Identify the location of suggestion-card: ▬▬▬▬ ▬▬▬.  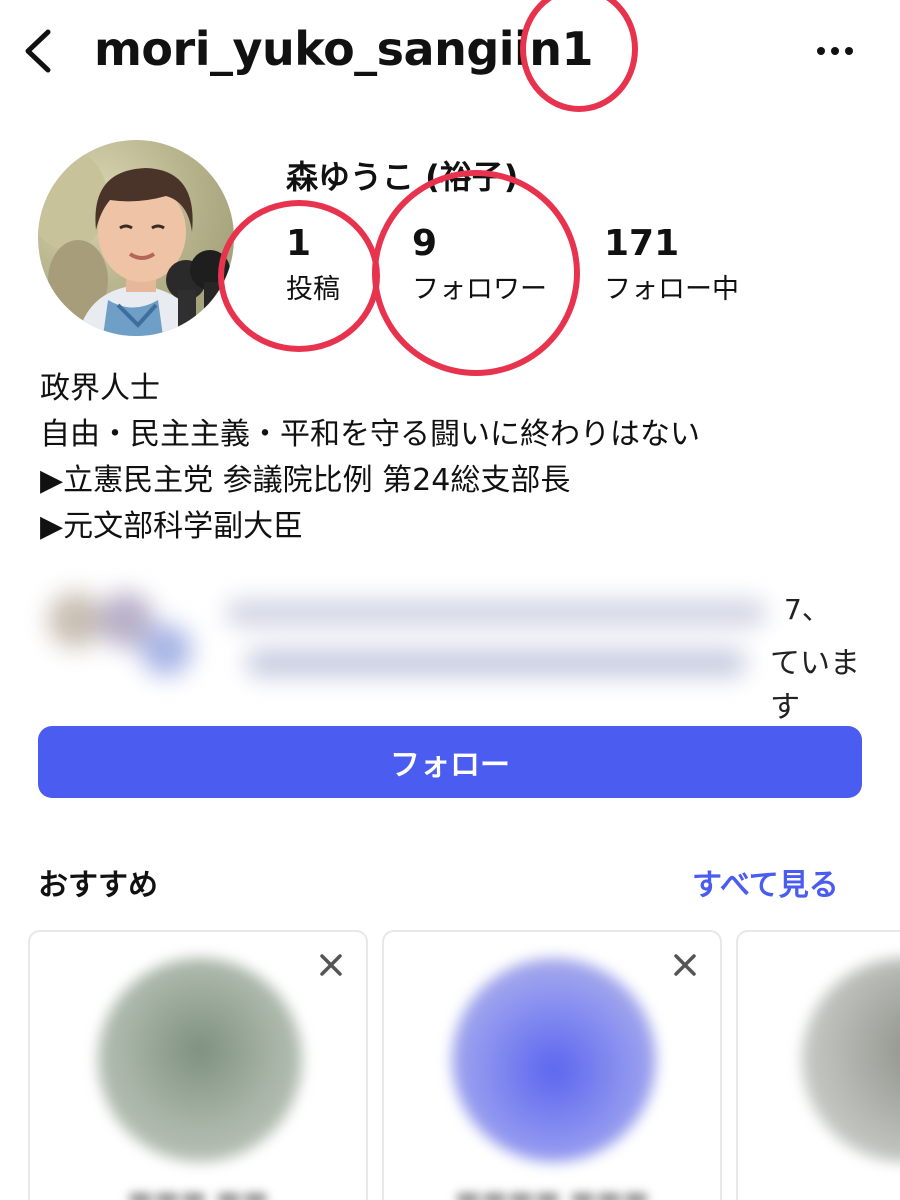
(552, 1065).